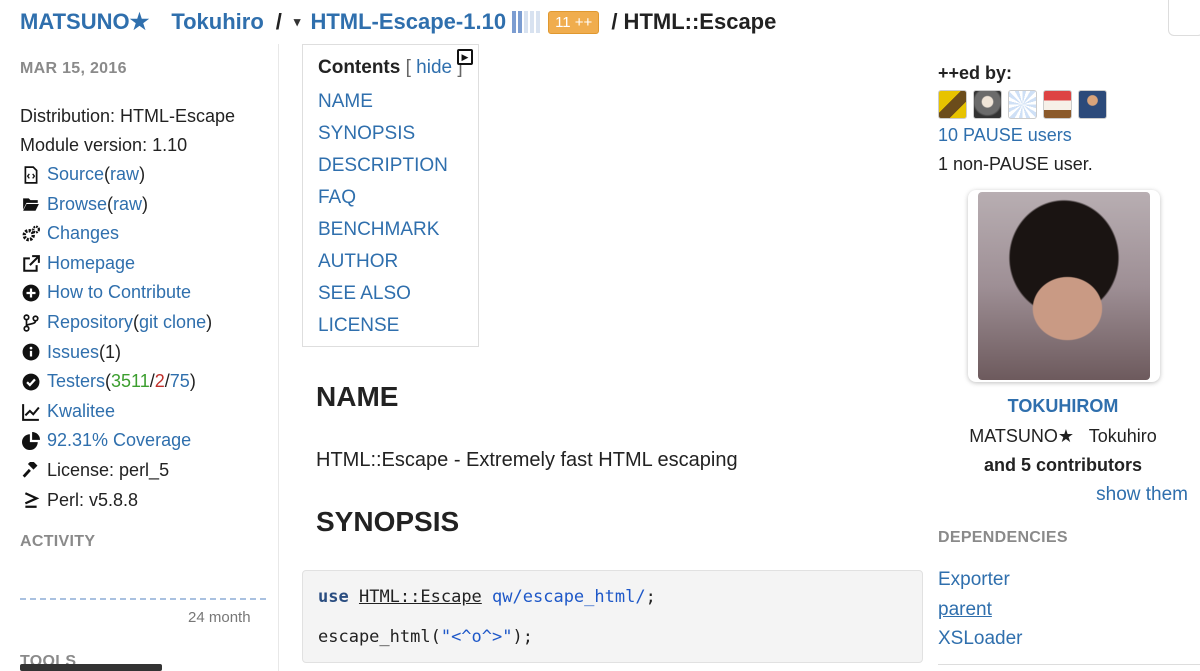 This screenshot has width=1200, height=671. I want to click on toc-bracket-open: [, so click(408, 67).